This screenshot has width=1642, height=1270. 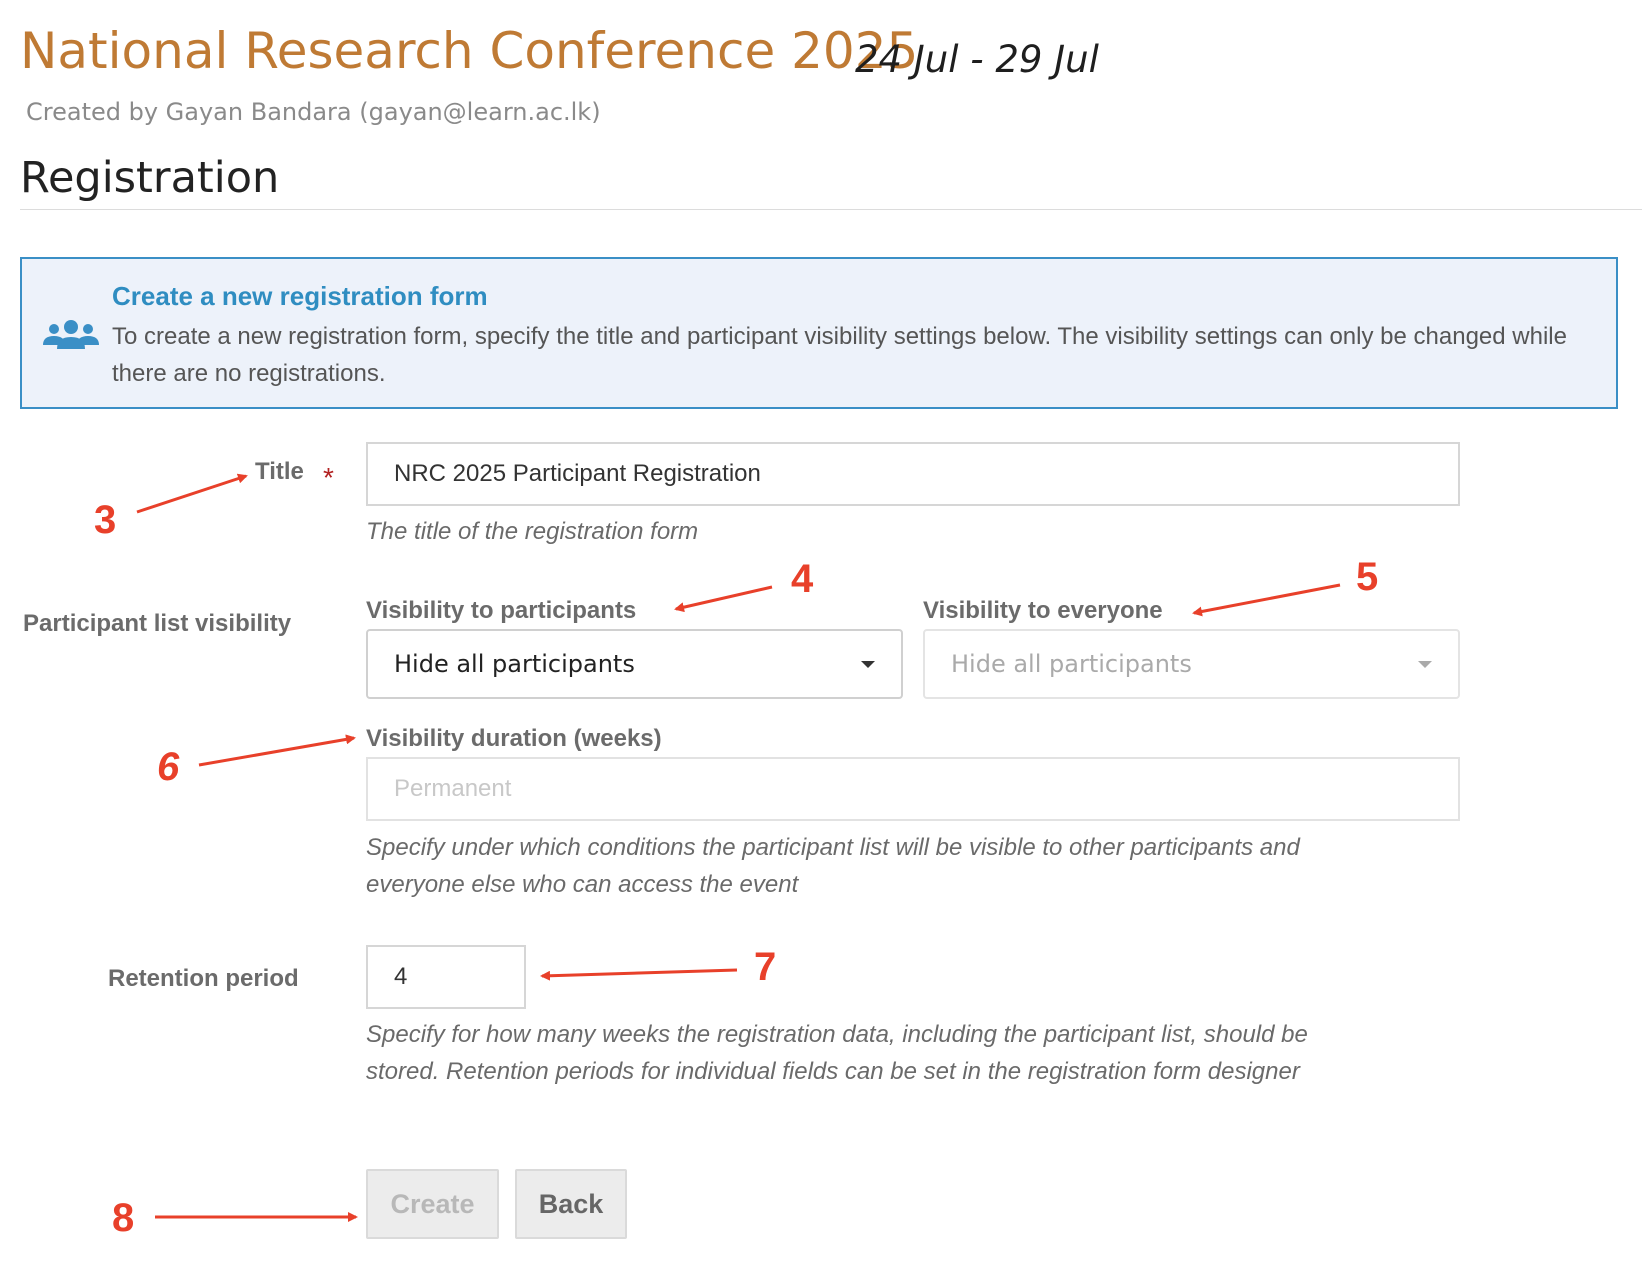 I want to click on event-title: National Research Conference 2025, so click(x=469, y=51).